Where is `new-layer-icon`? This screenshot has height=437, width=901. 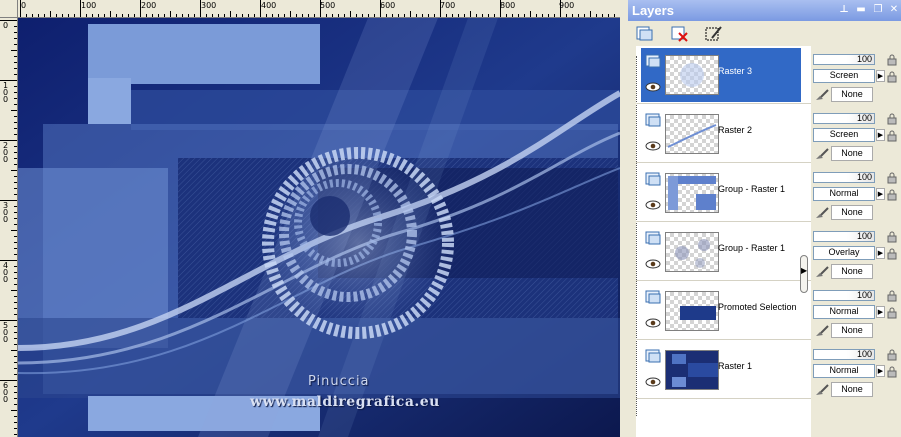 new-layer-icon is located at coordinates (644, 33).